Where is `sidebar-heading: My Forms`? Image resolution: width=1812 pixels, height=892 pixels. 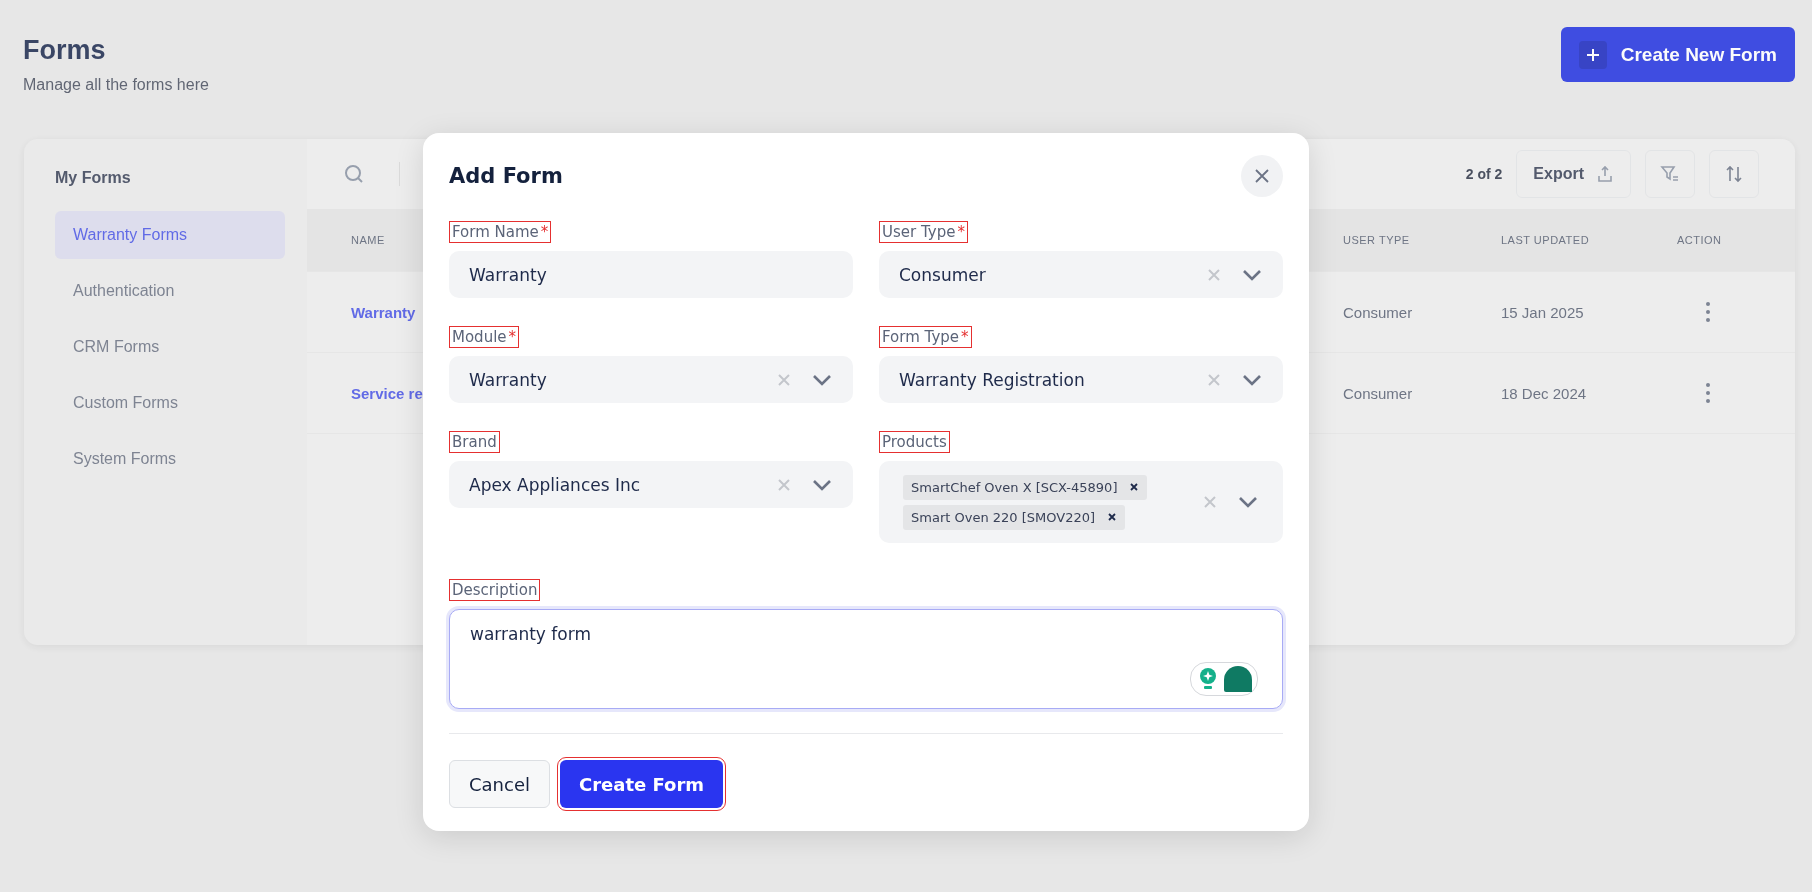
sidebar-heading: My Forms is located at coordinates (93, 178).